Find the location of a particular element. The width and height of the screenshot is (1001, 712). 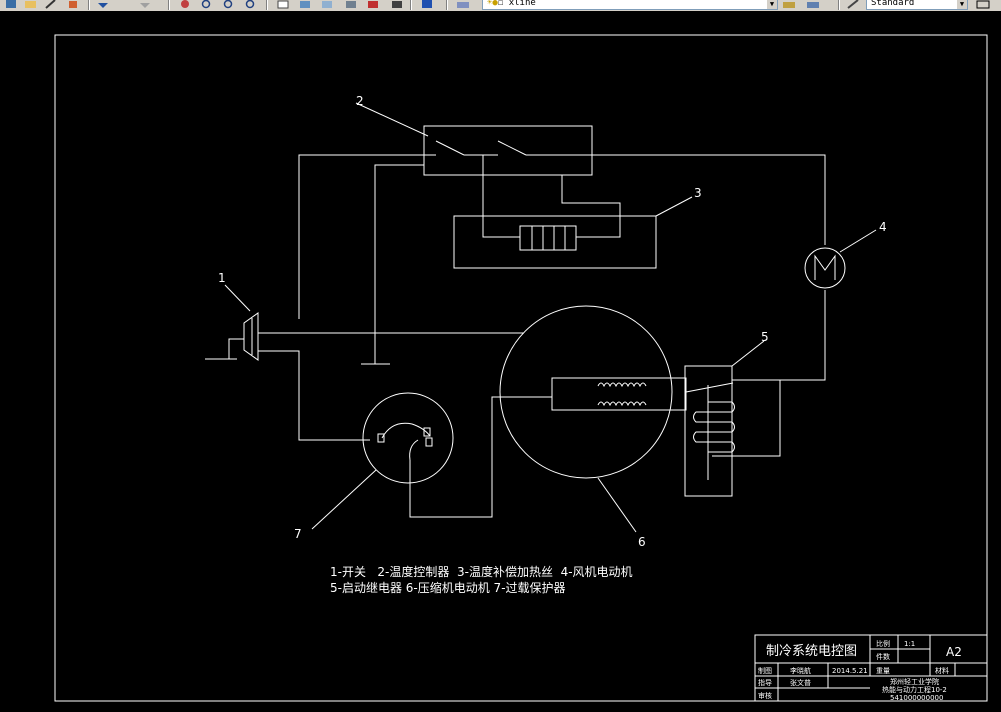

label-4: 4 is located at coordinates (883, 227).